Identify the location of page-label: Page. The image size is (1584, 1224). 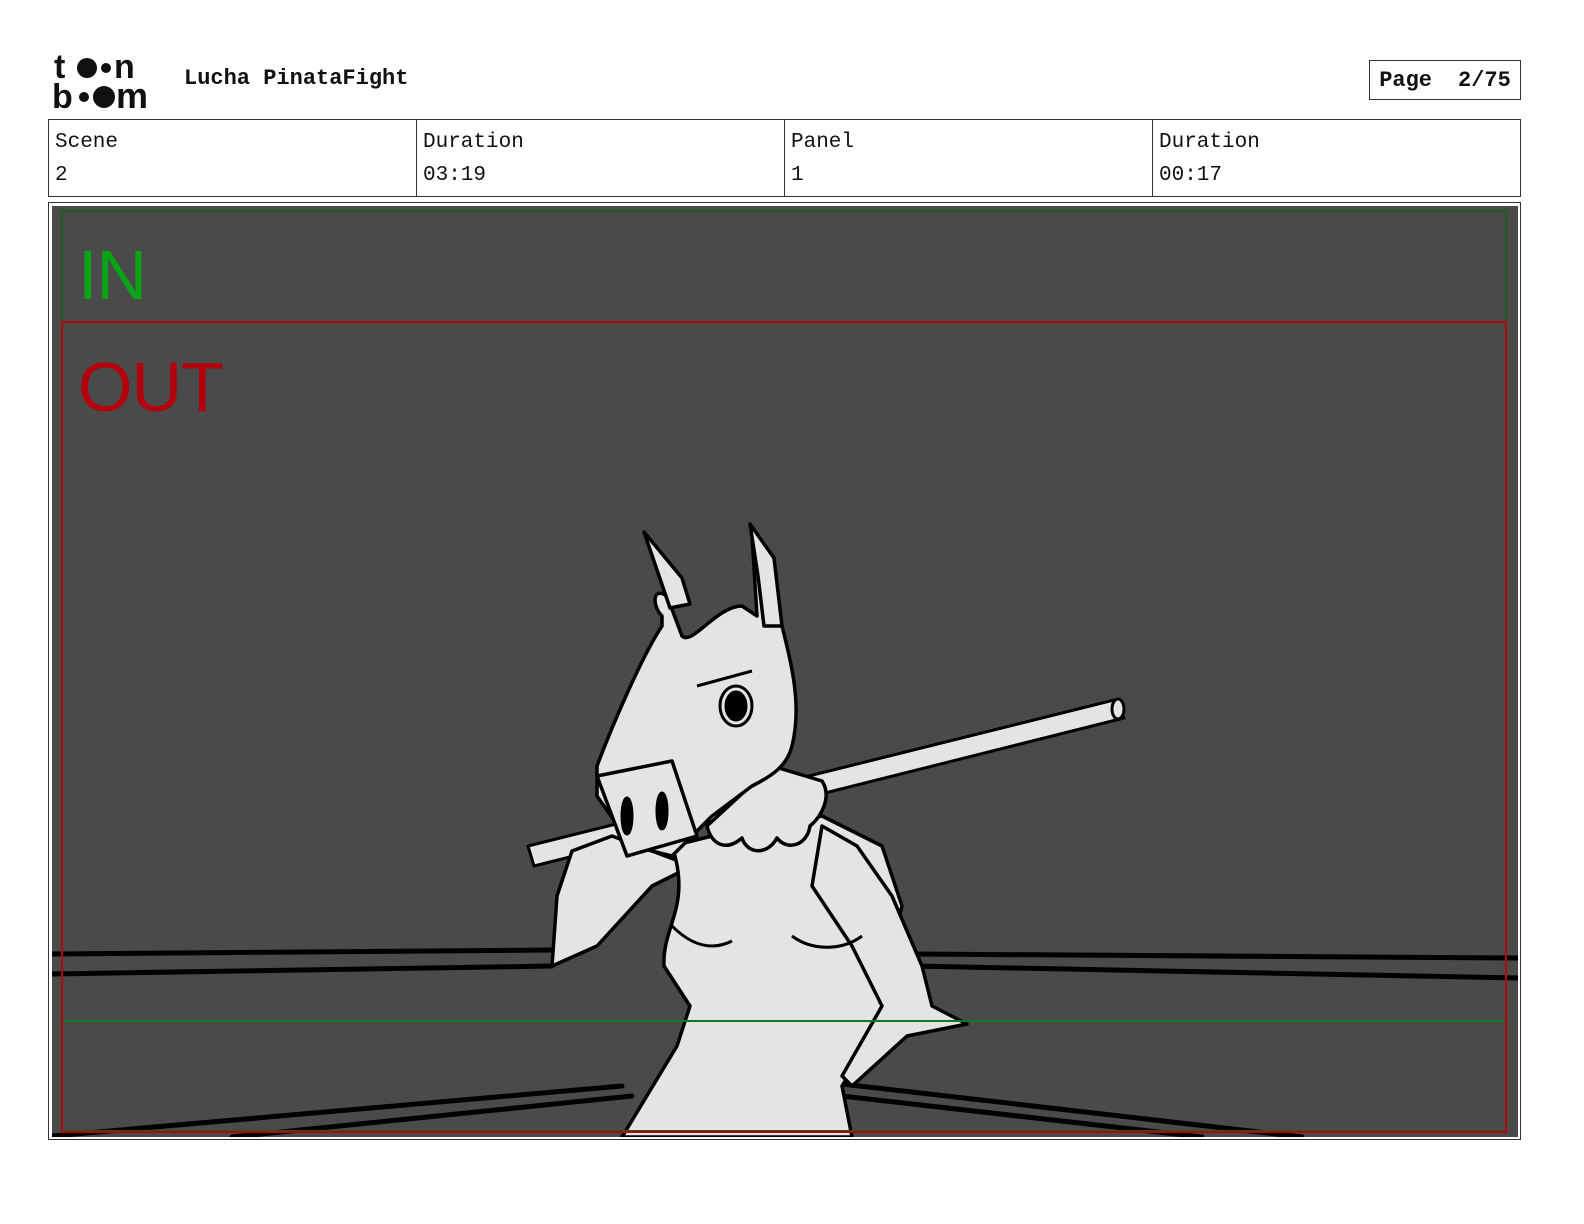
(1405, 80).